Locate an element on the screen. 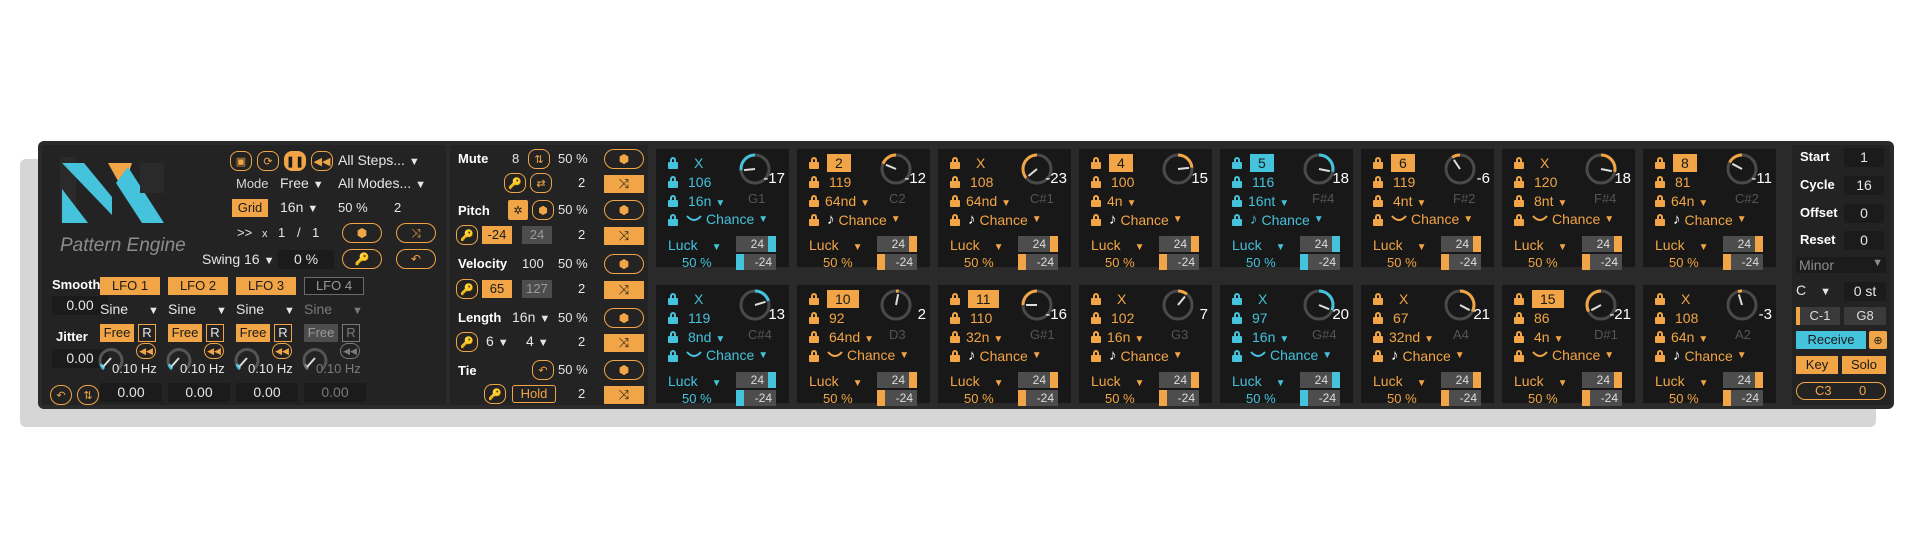  start-value: 1 is located at coordinates (1864, 157).